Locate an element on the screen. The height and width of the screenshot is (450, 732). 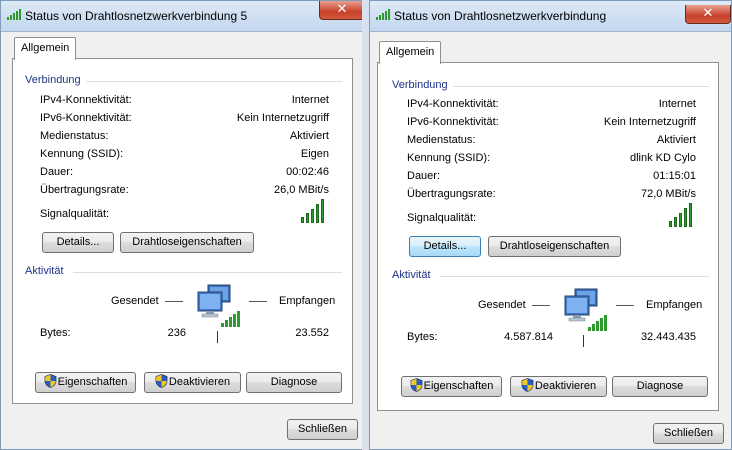
left-sent-label: Gesendet is located at coordinates (135, 301).